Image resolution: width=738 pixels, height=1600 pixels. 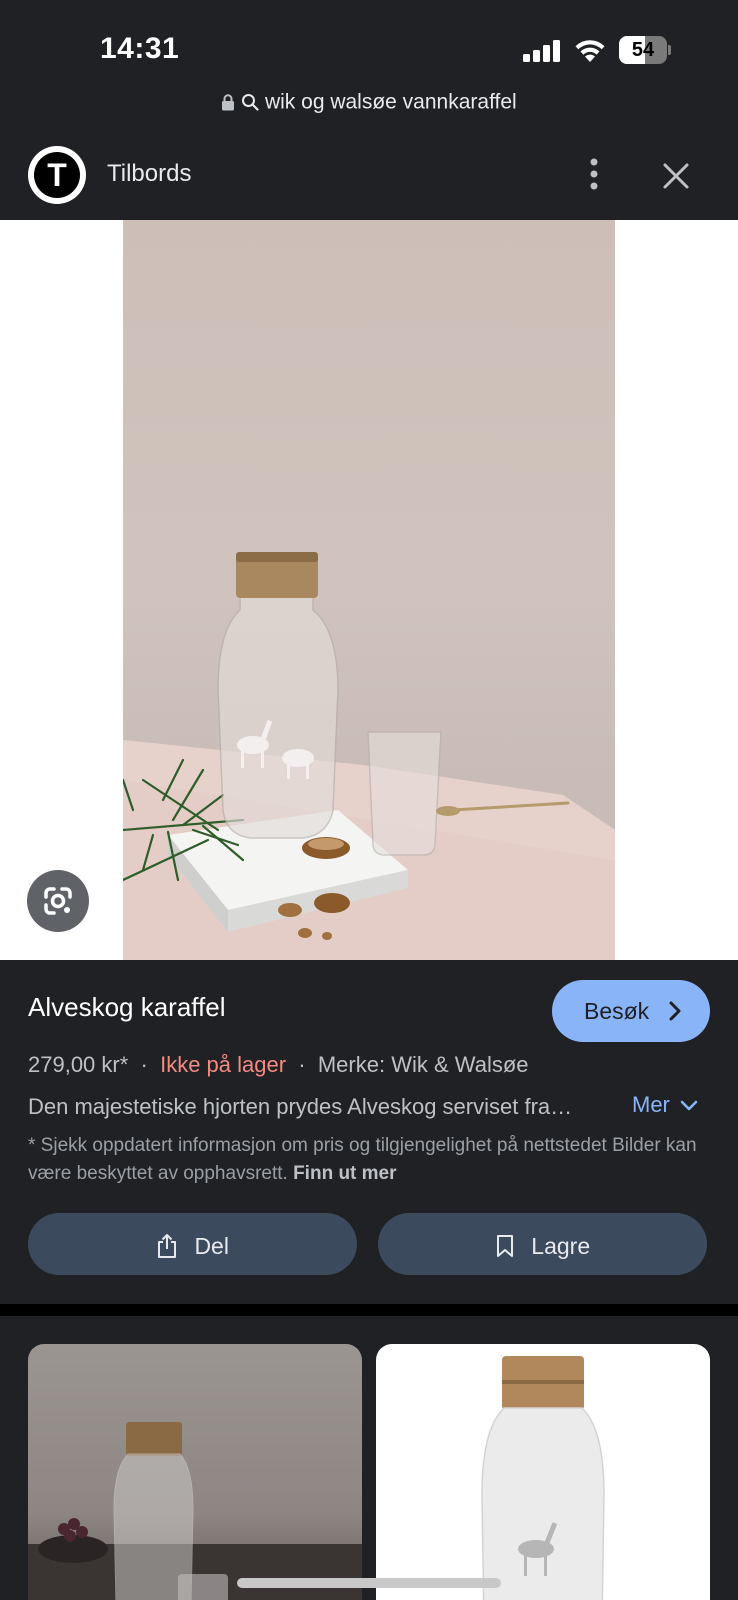 I want to click on more-vert-icon, so click(x=594, y=174).